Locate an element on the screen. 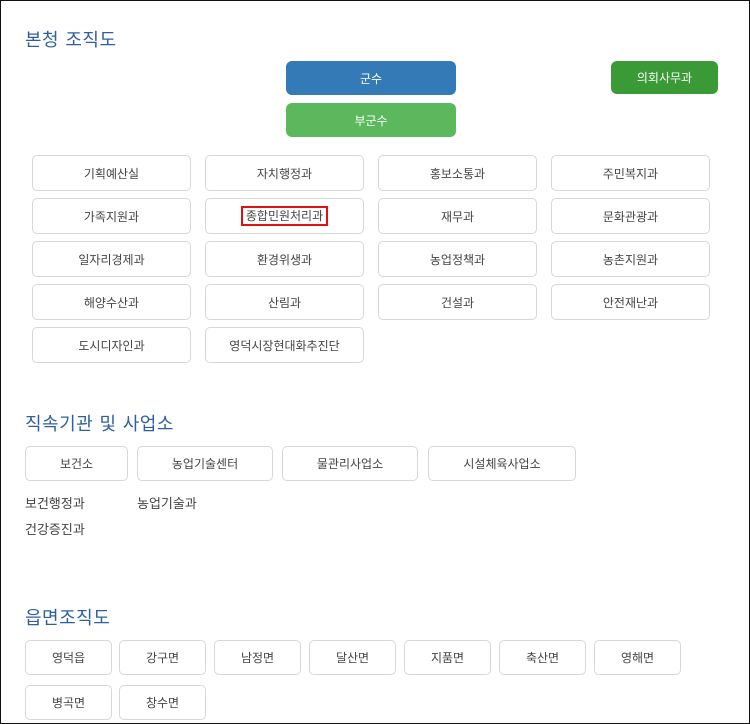  governor-button: 군수 is located at coordinates (371, 78).